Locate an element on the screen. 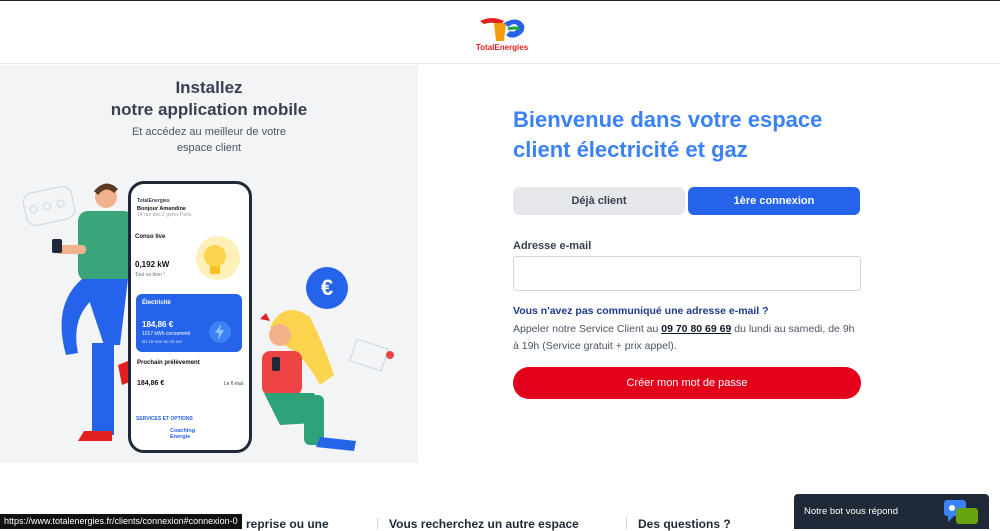 This screenshot has height=531, width=1000. woman-with-phone-illustration is located at coordinates (308, 380).